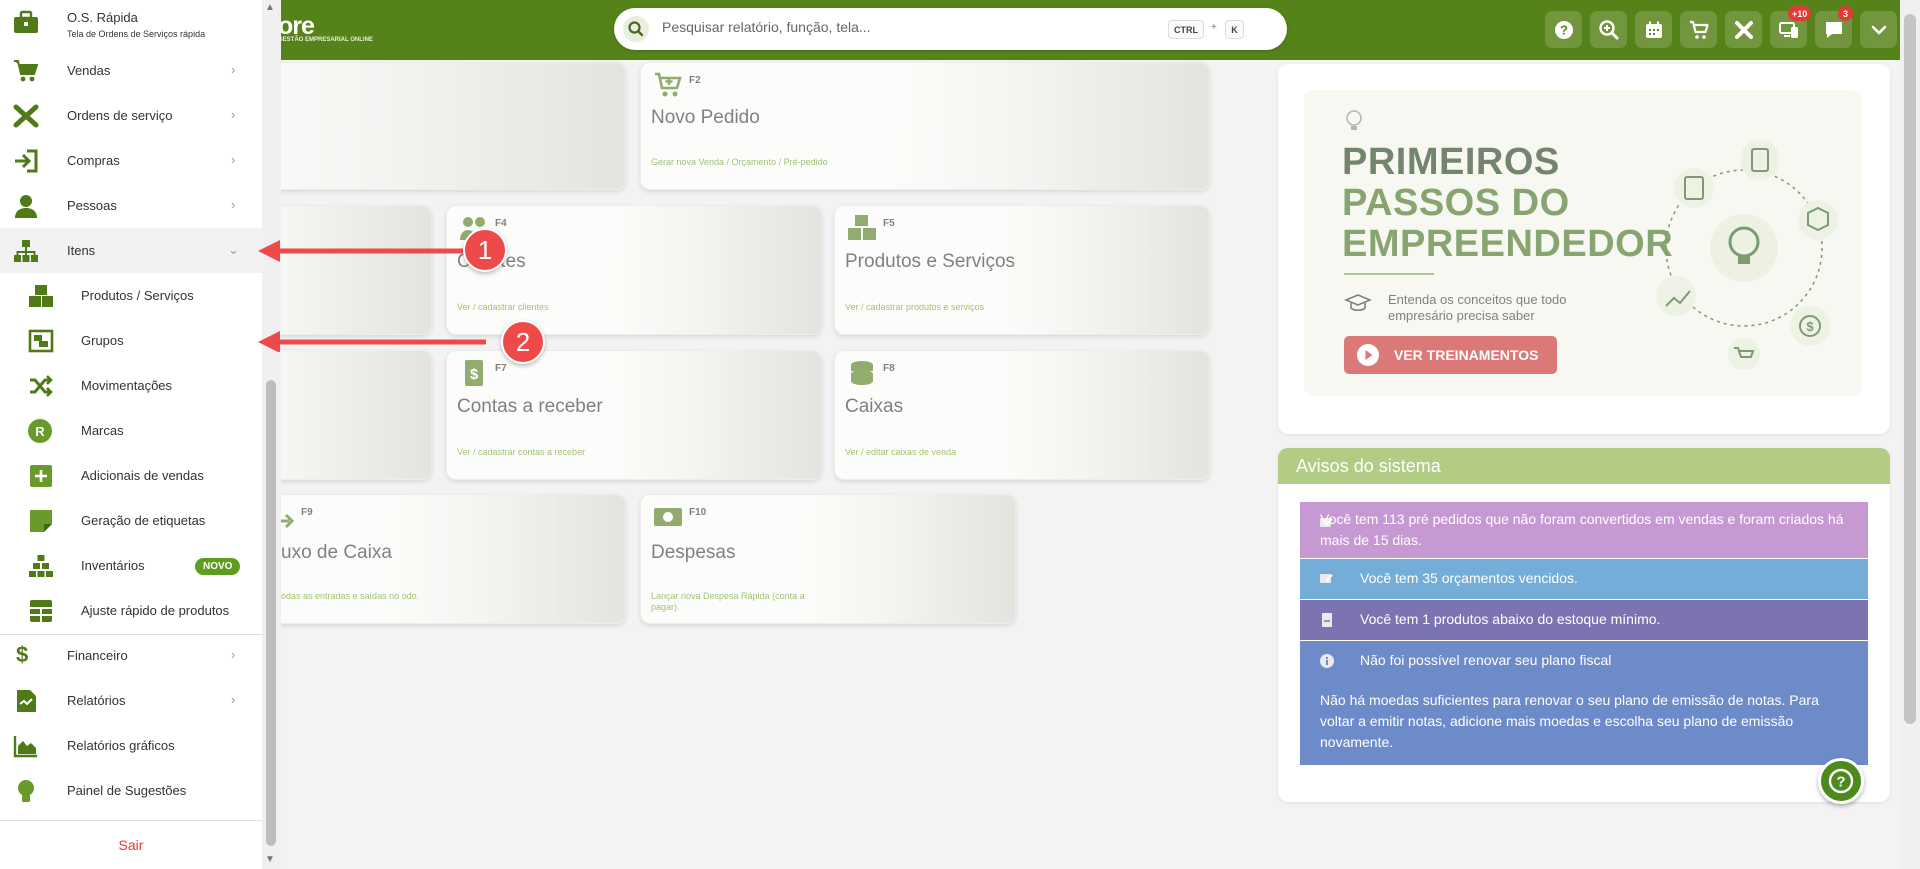 This screenshot has width=1920, height=869. I want to click on chevron-down-icon, so click(1878, 29).